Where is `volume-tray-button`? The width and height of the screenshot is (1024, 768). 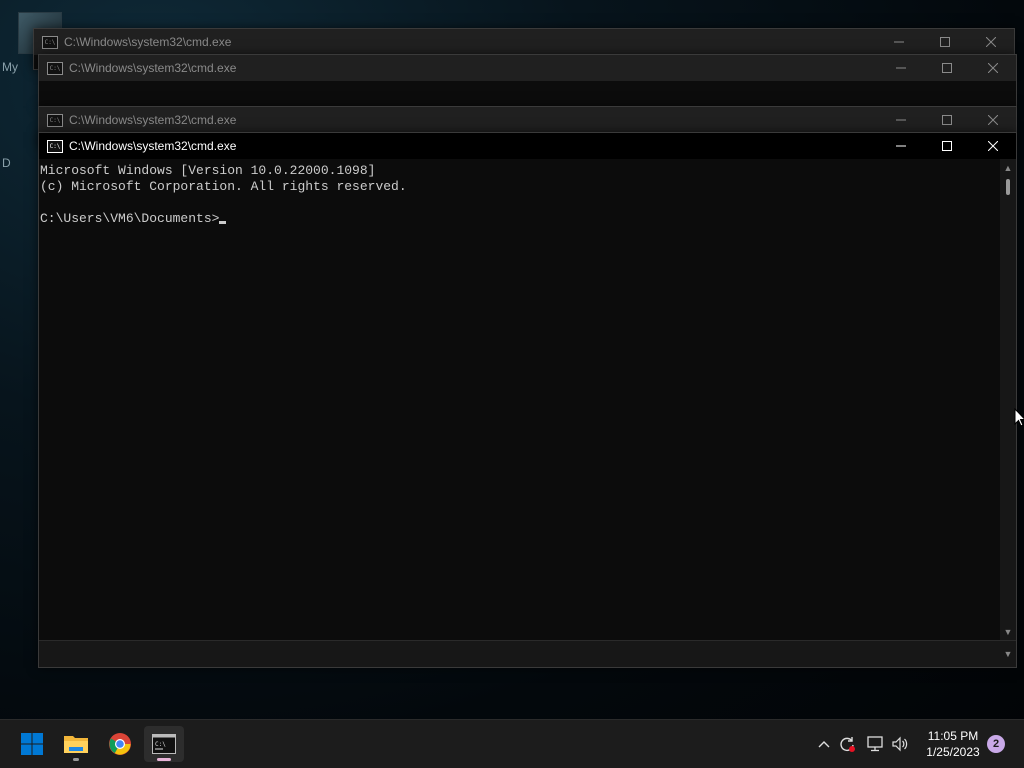 volume-tray-button is located at coordinates (900, 744).